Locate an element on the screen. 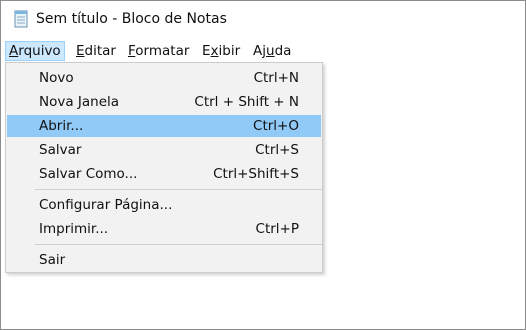  shortcut-label: Ctrl + Shift + N is located at coordinates (246, 102).